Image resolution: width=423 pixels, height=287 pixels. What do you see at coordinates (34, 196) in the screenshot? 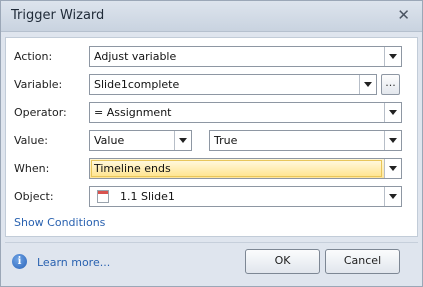
I see `object-label: Object:` at bounding box center [34, 196].